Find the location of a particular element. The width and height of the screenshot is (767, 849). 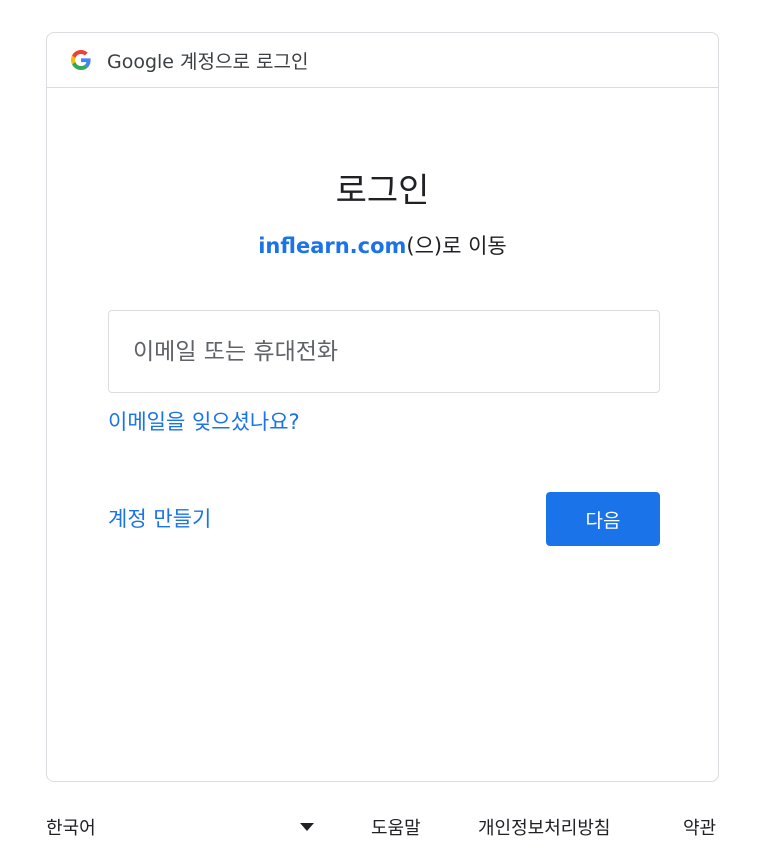

help-link: 도움말 is located at coordinates (396, 827).